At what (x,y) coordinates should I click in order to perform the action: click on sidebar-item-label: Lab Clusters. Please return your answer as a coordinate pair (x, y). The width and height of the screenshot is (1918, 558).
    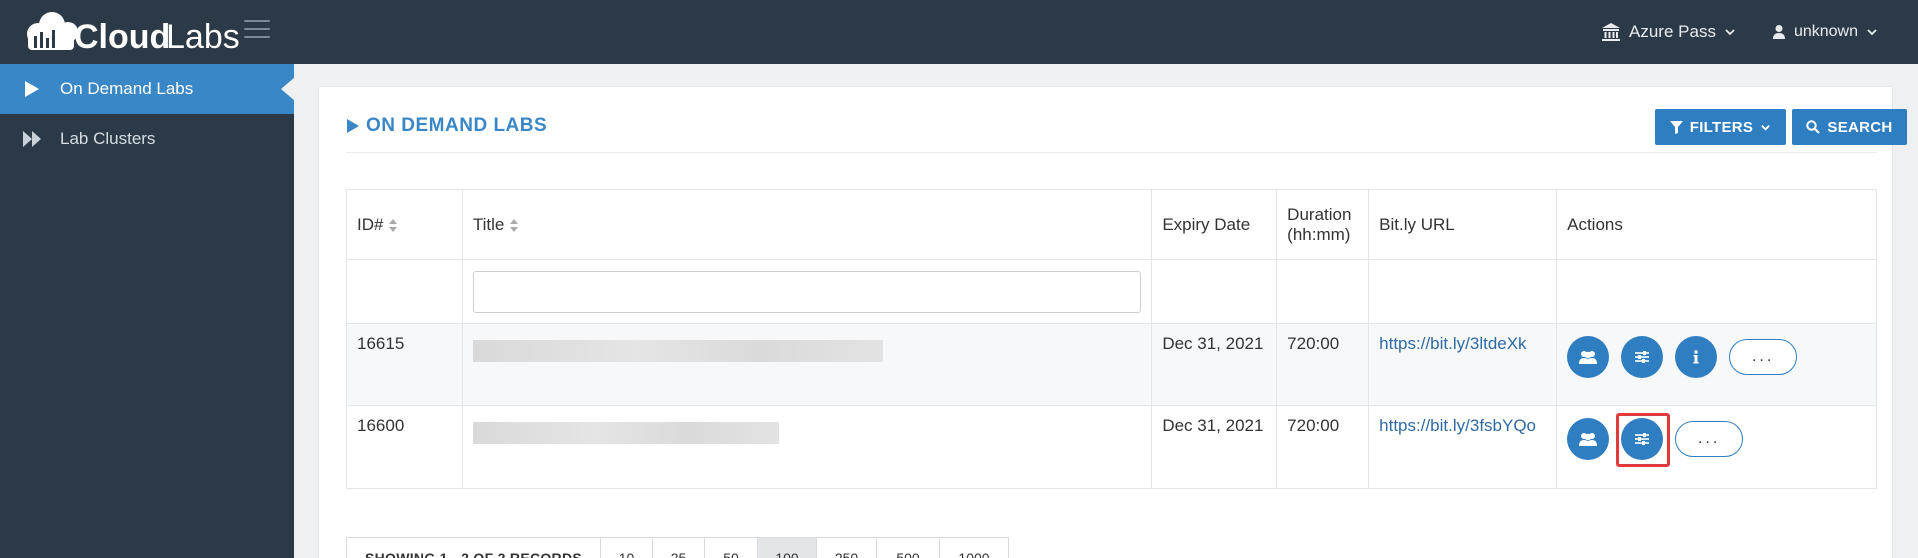
    Looking at the image, I should click on (108, 138).